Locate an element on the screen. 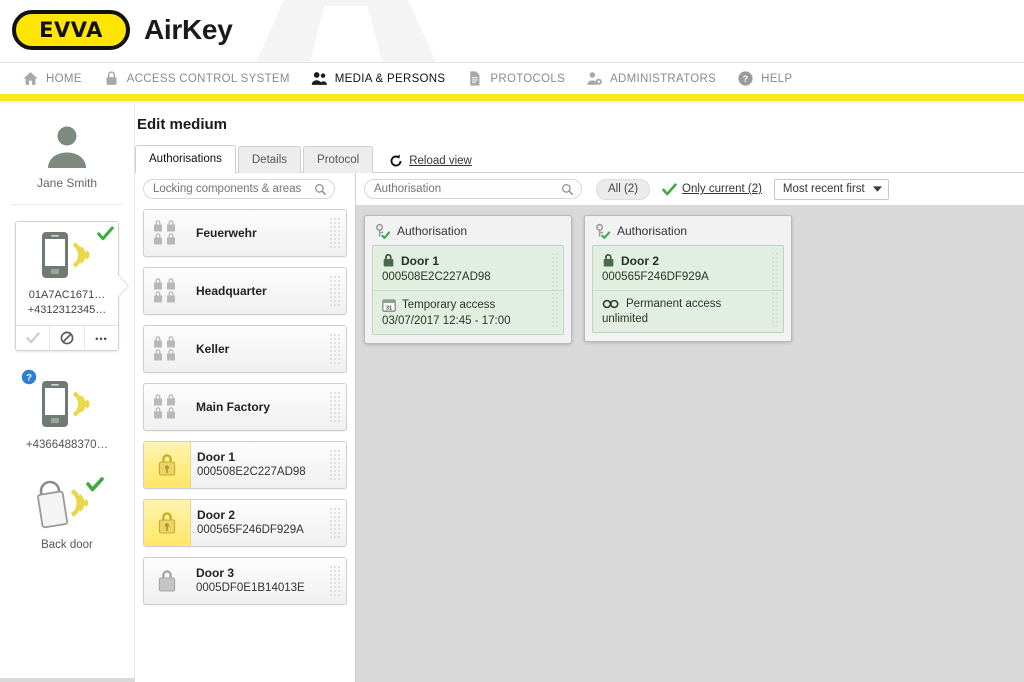  card-door-section: Door 1 000508E2C227AD98 is located at coordinates (468, 268).